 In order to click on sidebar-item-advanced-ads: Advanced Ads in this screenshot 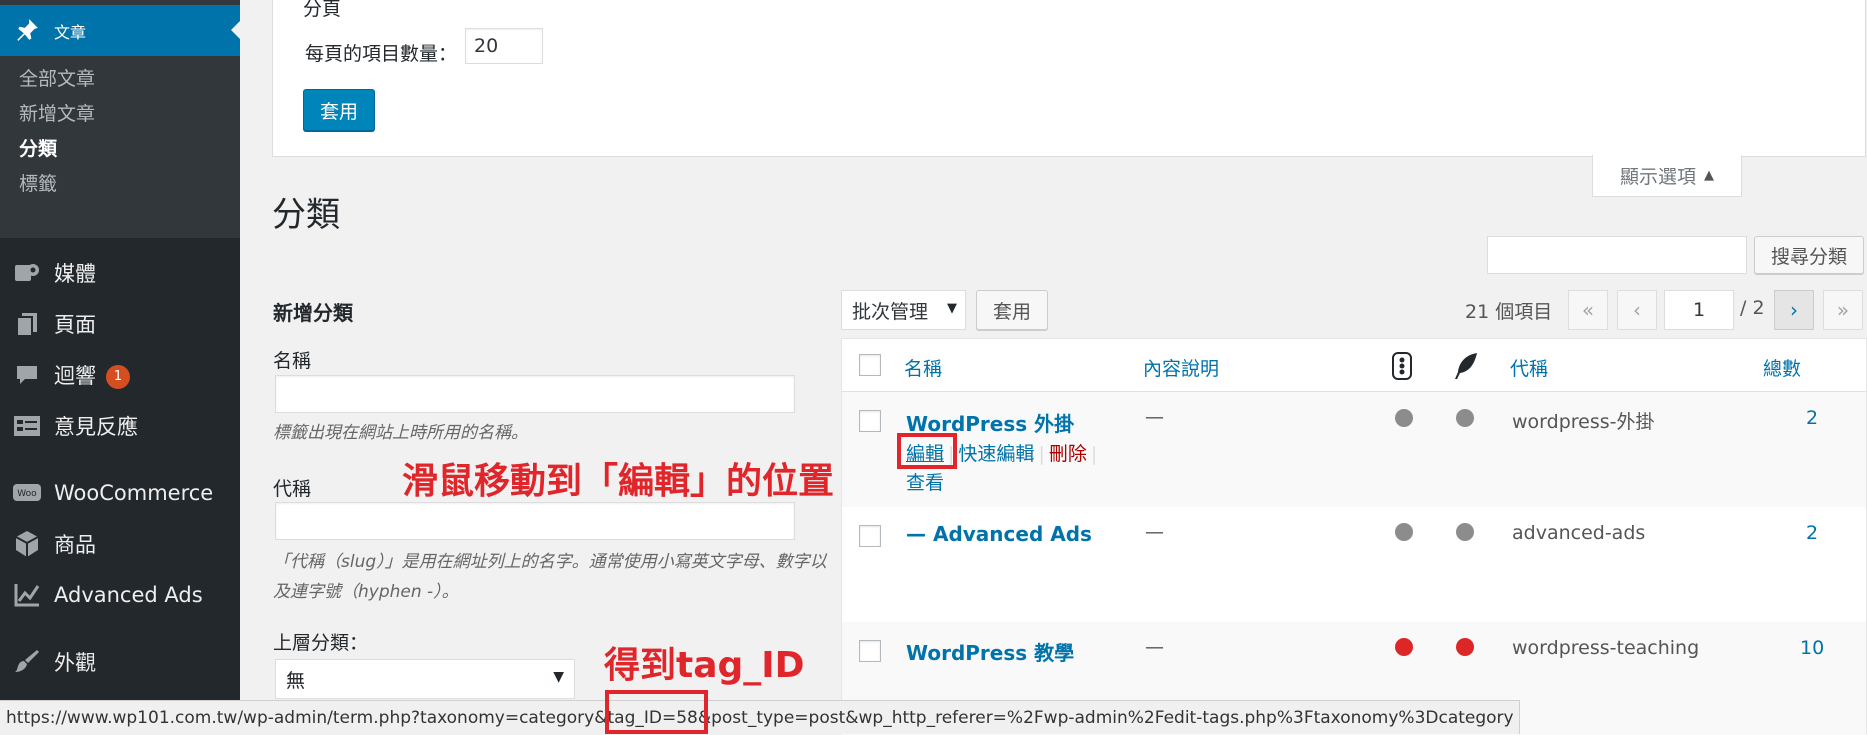, I will do `click(120, 595)`.